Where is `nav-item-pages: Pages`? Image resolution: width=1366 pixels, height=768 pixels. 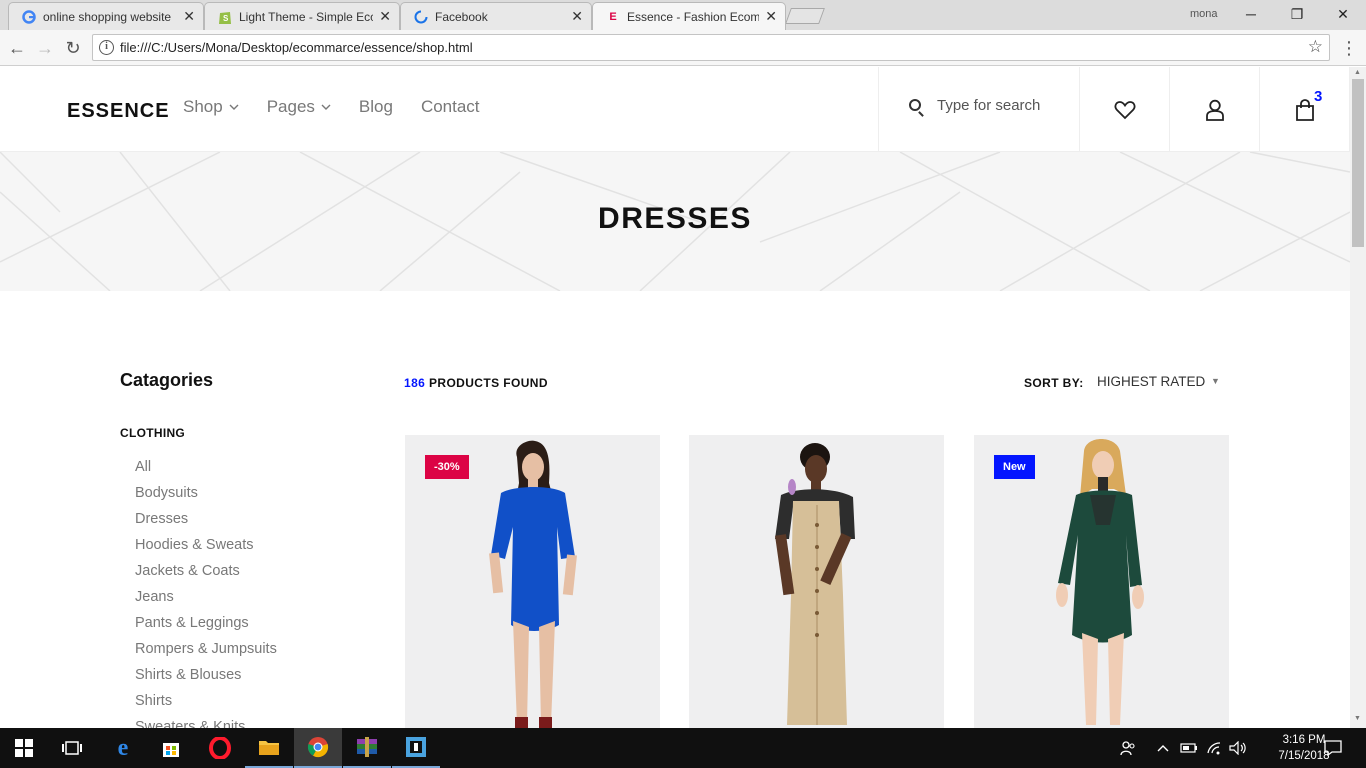
nav-item-pages: Pages is located at coordinates (299, 107).